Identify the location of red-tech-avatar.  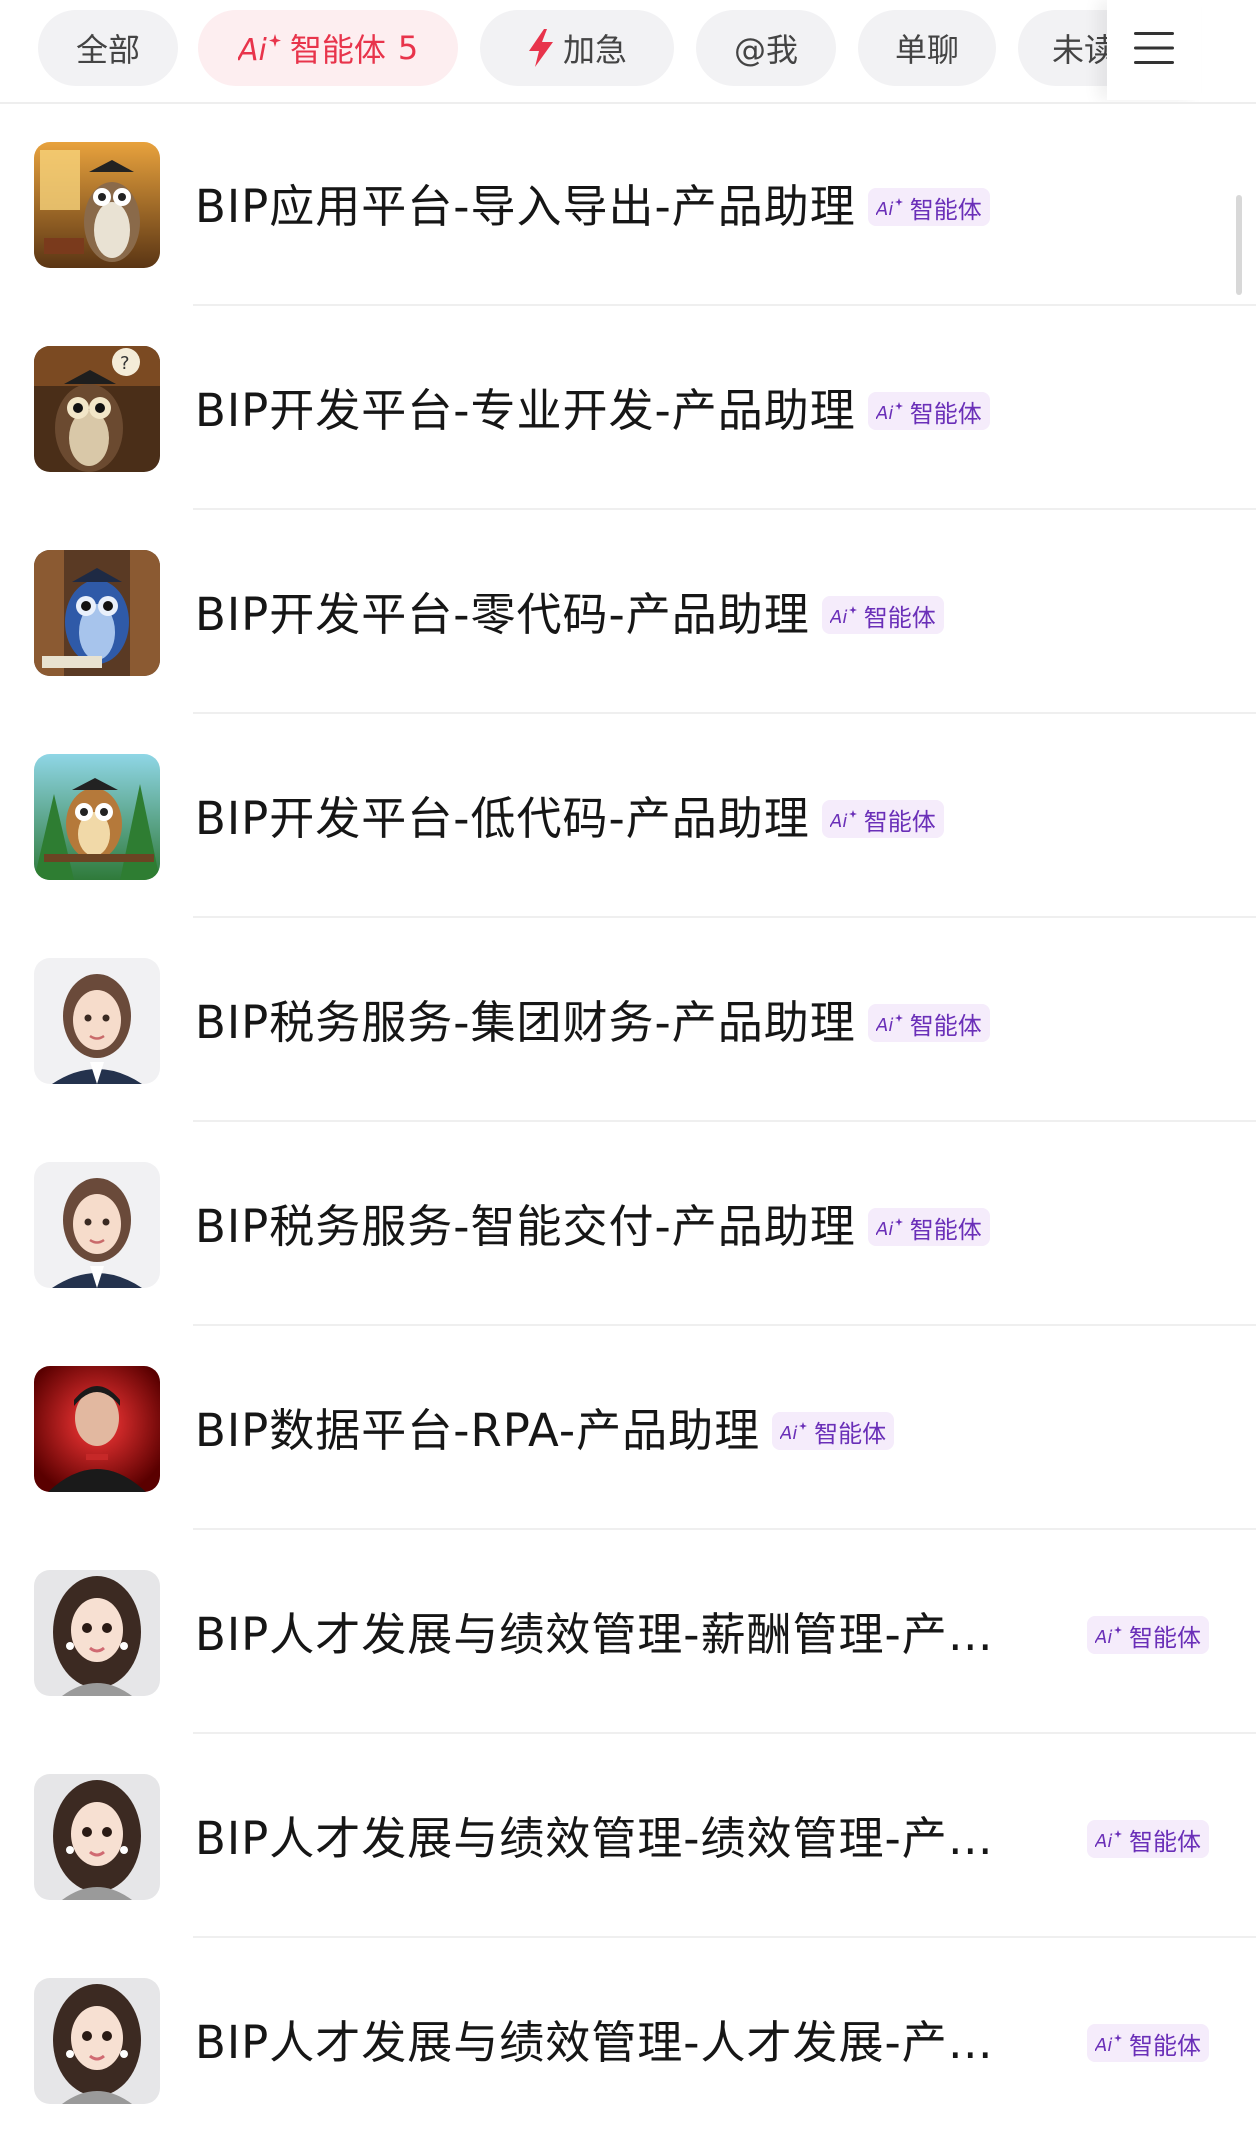
(97, 1429).